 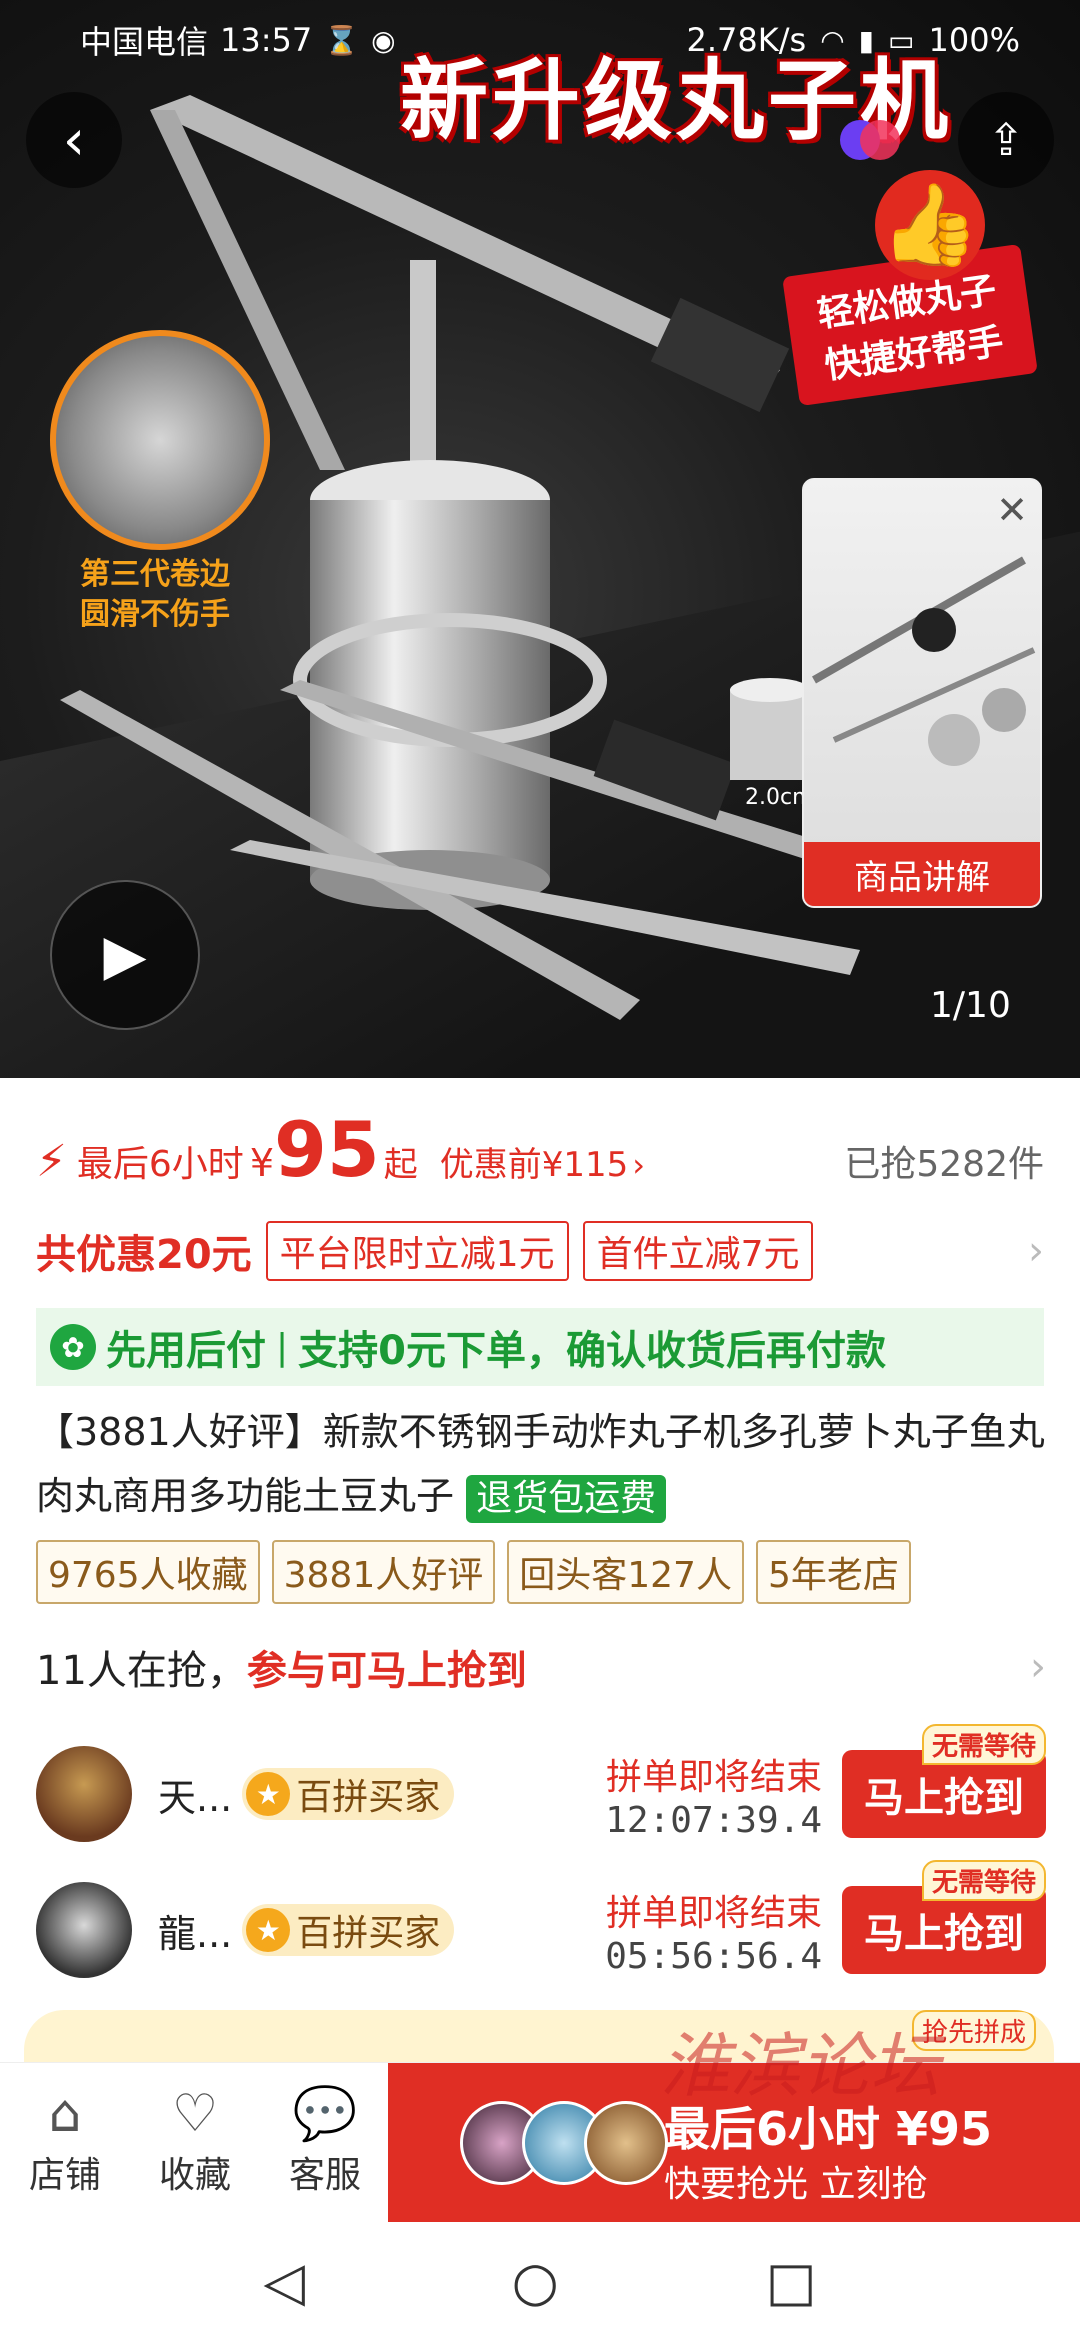 I want to click on coupon-tag: 平台限时立减1元, so click(x=417, y=1251).